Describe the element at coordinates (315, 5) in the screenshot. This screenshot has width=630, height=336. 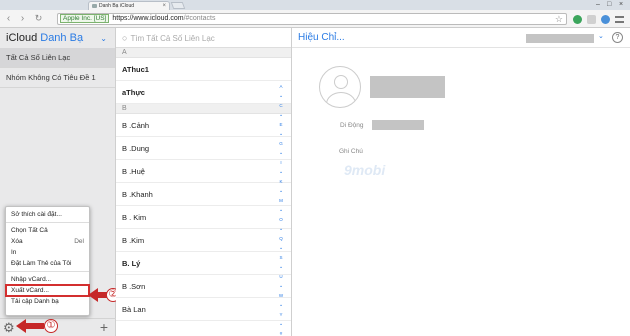
I see `browser-tab-bar: Danh Bạ iCloud × – □ ×` at that location.